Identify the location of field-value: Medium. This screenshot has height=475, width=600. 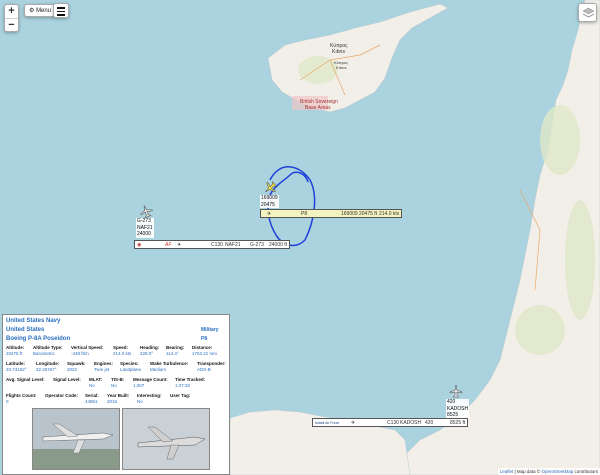
(158, 369).